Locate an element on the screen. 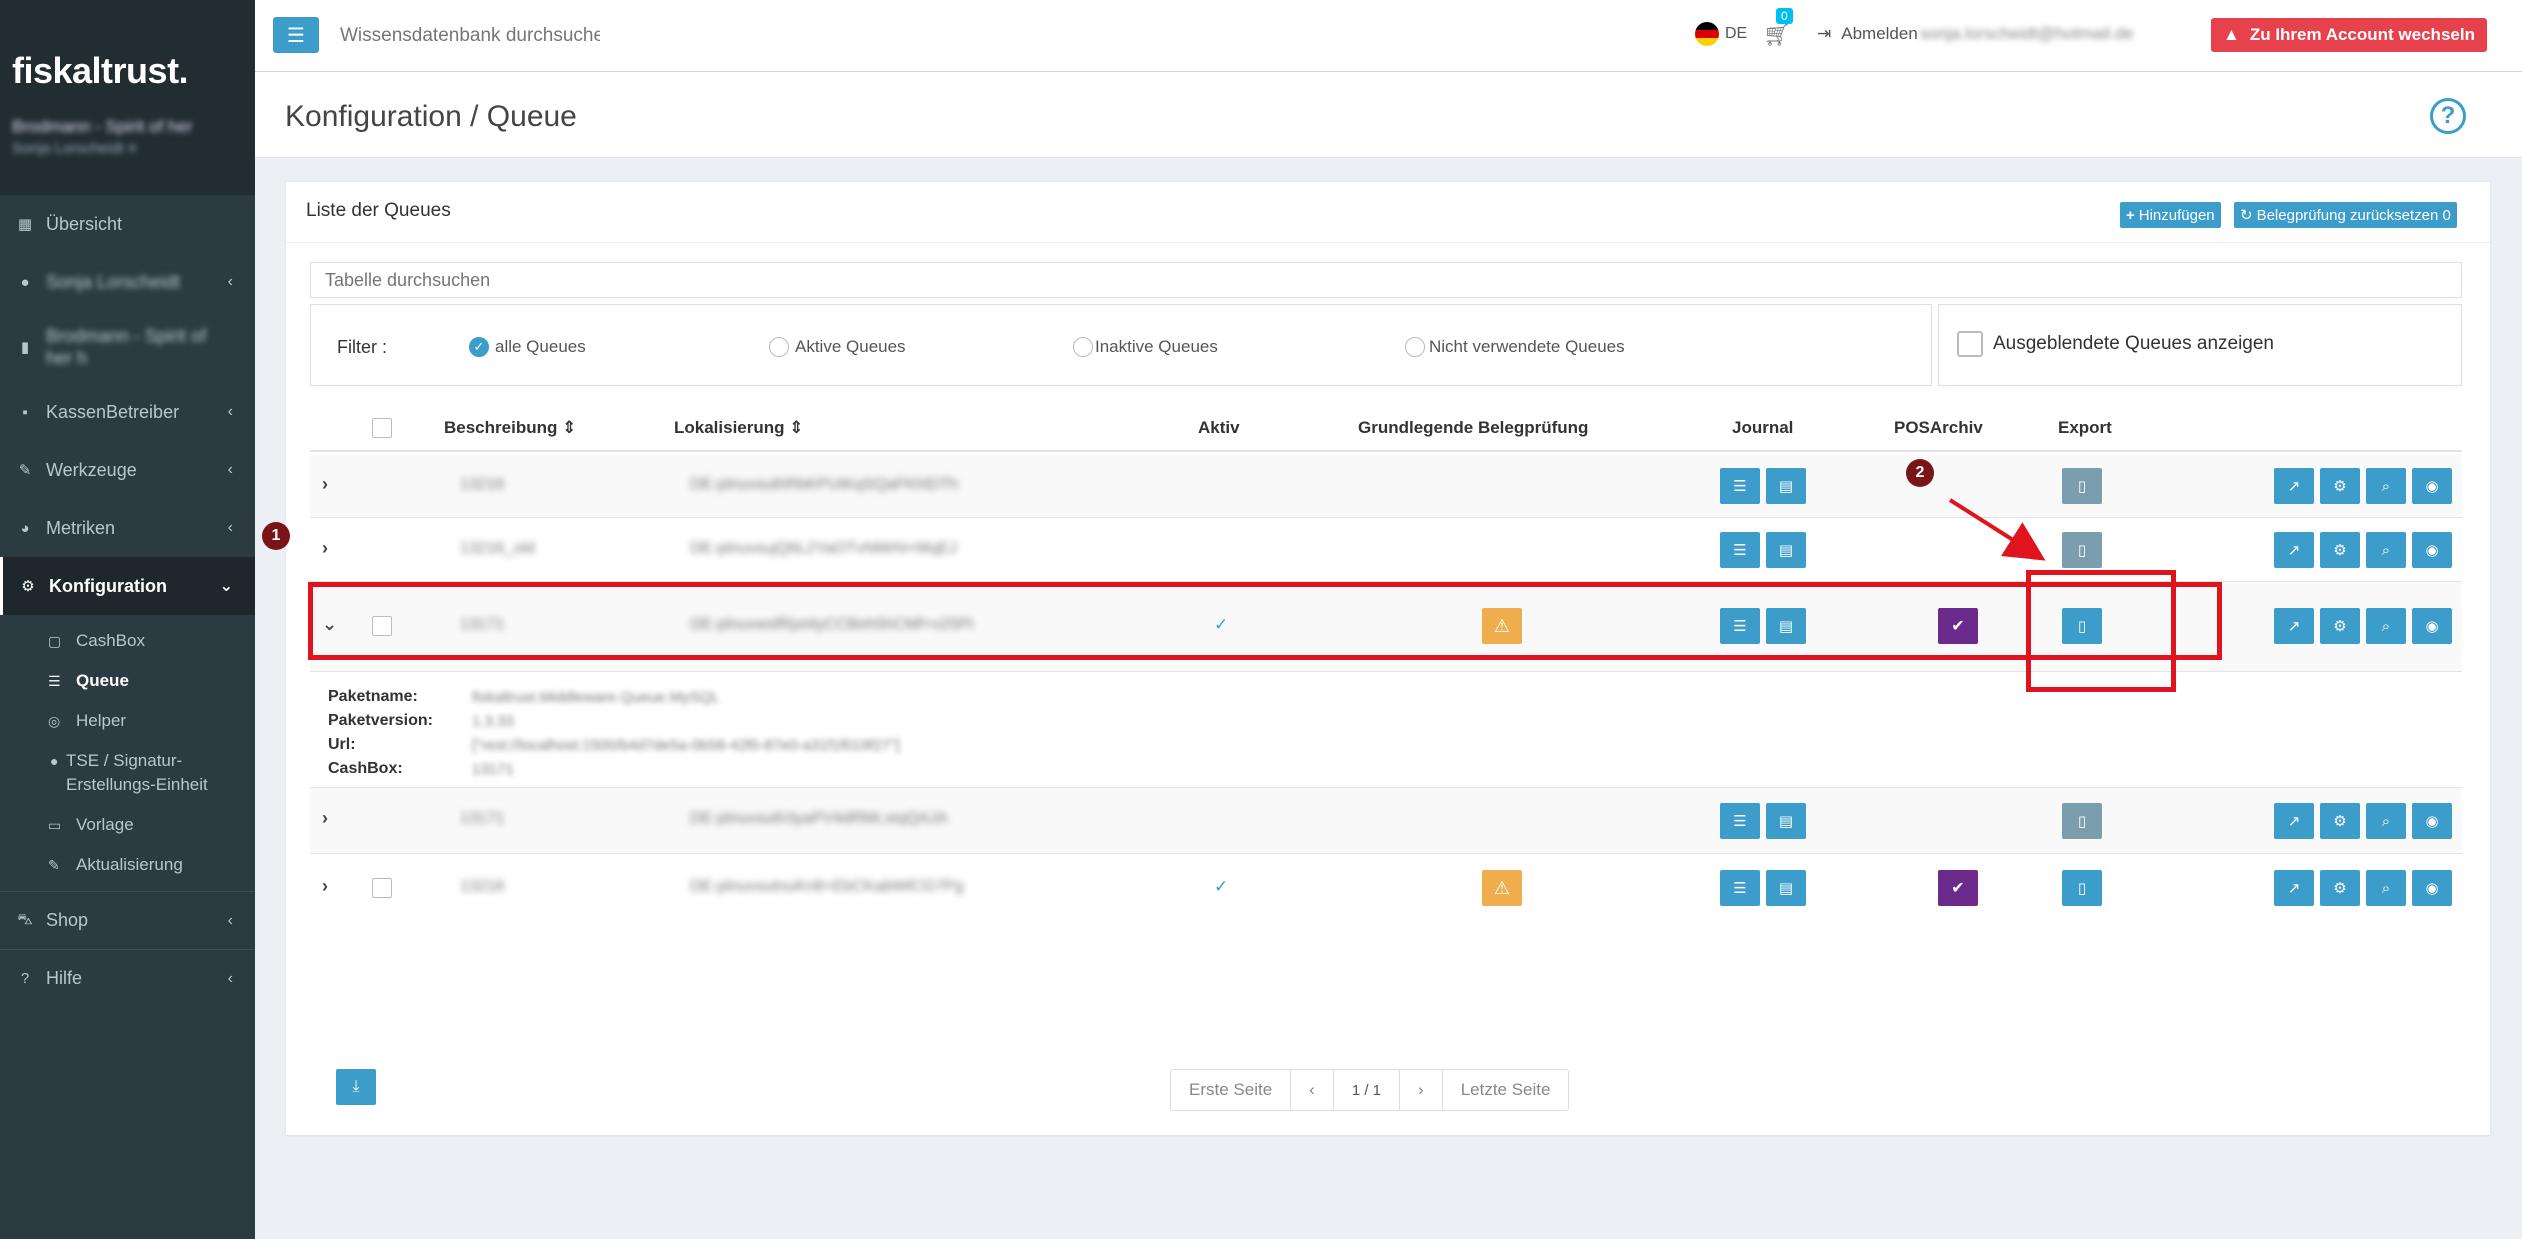 The width and height of the screenshot is (2522, 1239). cell-beschreibung: 13216 is located at coordinates (482, 886).